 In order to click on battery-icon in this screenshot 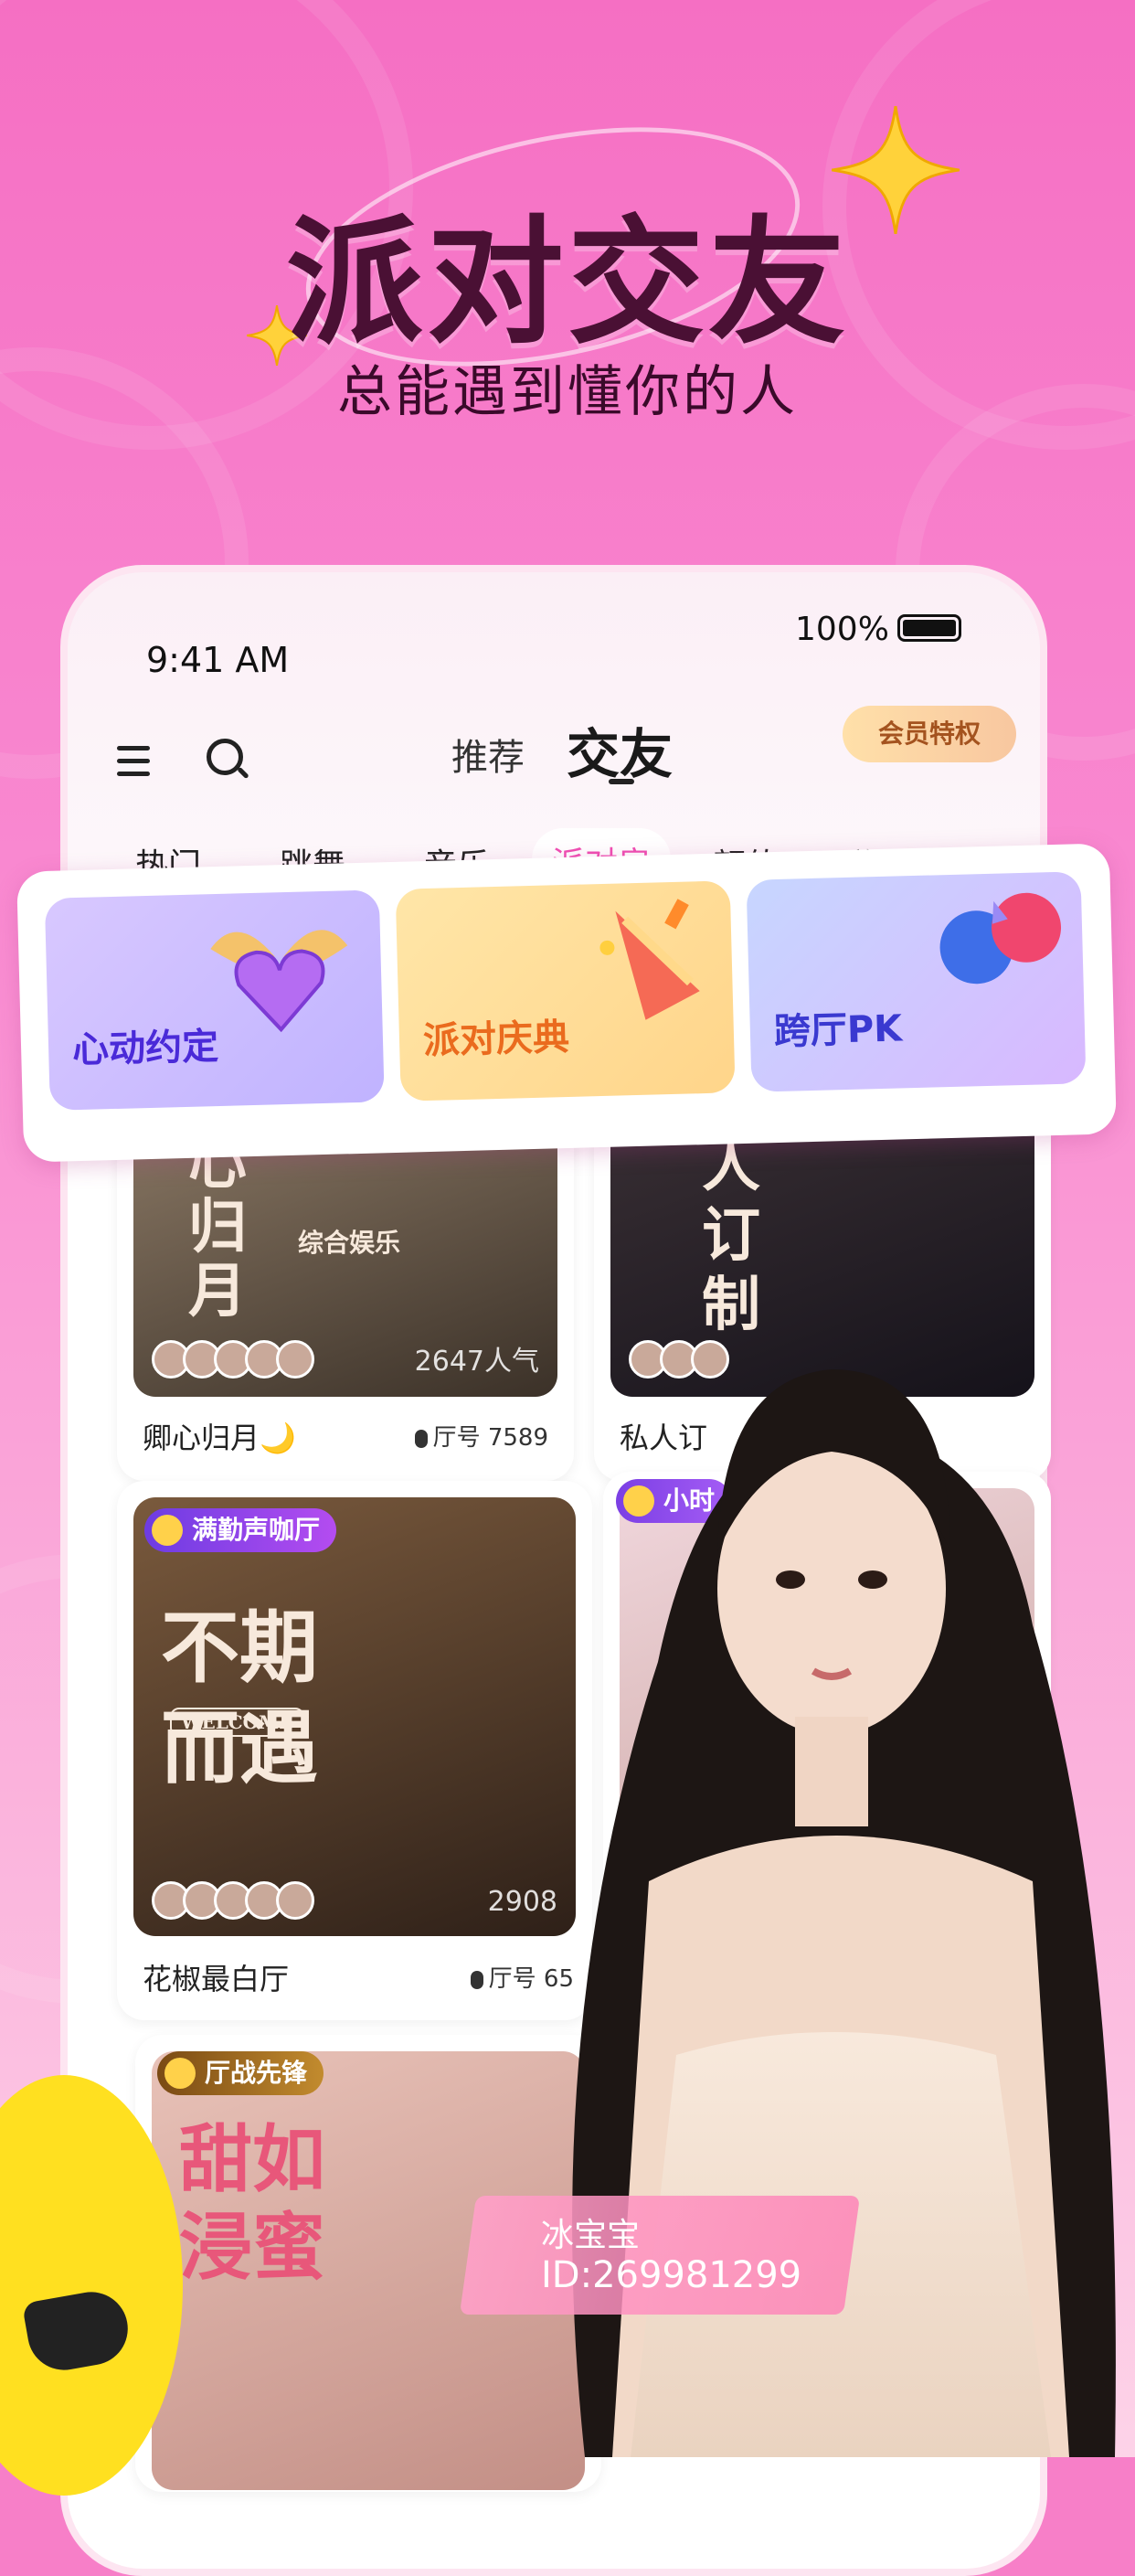, I will do `click(929, 628)`.